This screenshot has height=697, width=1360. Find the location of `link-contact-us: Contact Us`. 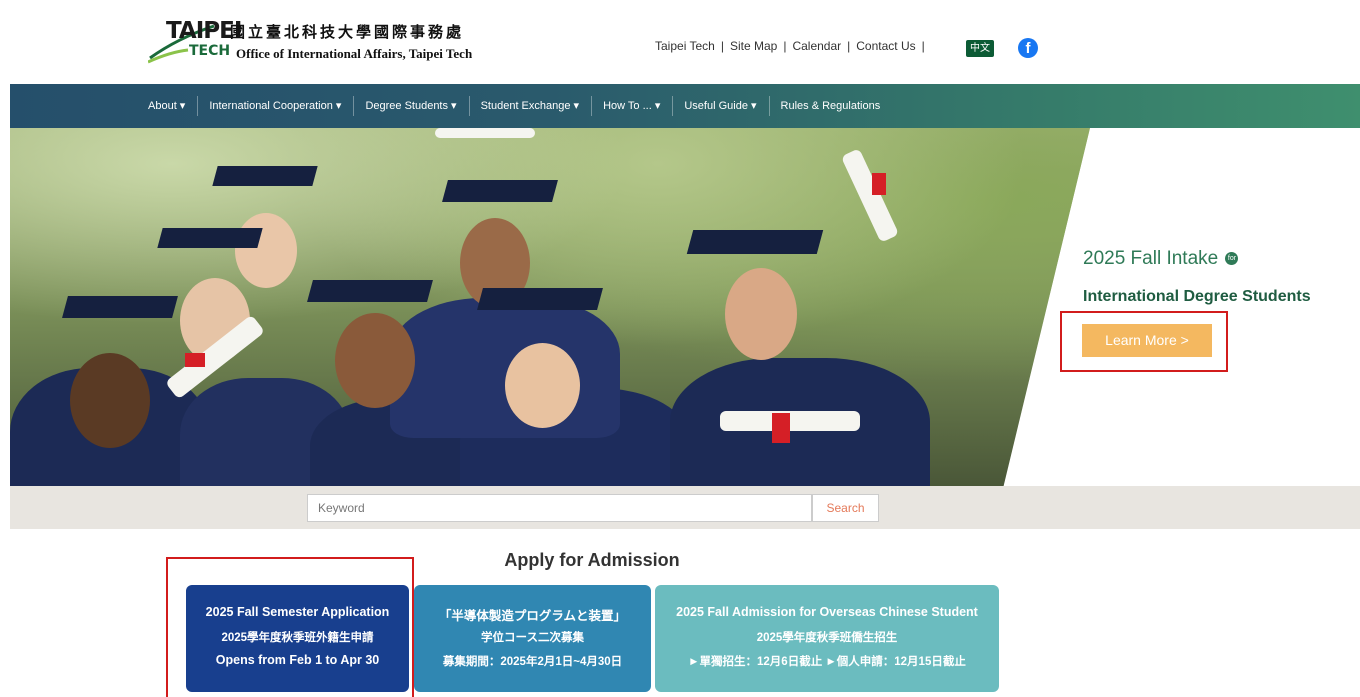

link-contact-us: Contact Us is located at coordinates (885, 46).